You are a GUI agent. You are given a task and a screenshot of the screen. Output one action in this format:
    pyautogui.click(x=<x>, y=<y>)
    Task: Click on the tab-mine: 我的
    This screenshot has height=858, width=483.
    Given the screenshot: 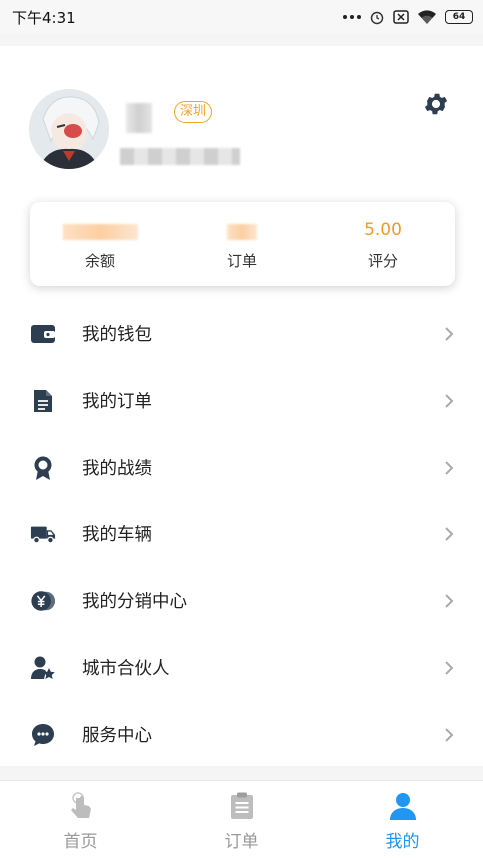 What is the action you would take?
    pyautogui.click(x=402, y=819)
    